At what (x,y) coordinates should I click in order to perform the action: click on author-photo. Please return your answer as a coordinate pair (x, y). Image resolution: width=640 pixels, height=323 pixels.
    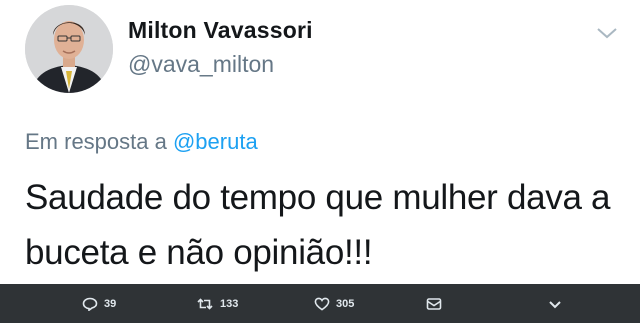
    Looking at the image, I should click on (69, 49).